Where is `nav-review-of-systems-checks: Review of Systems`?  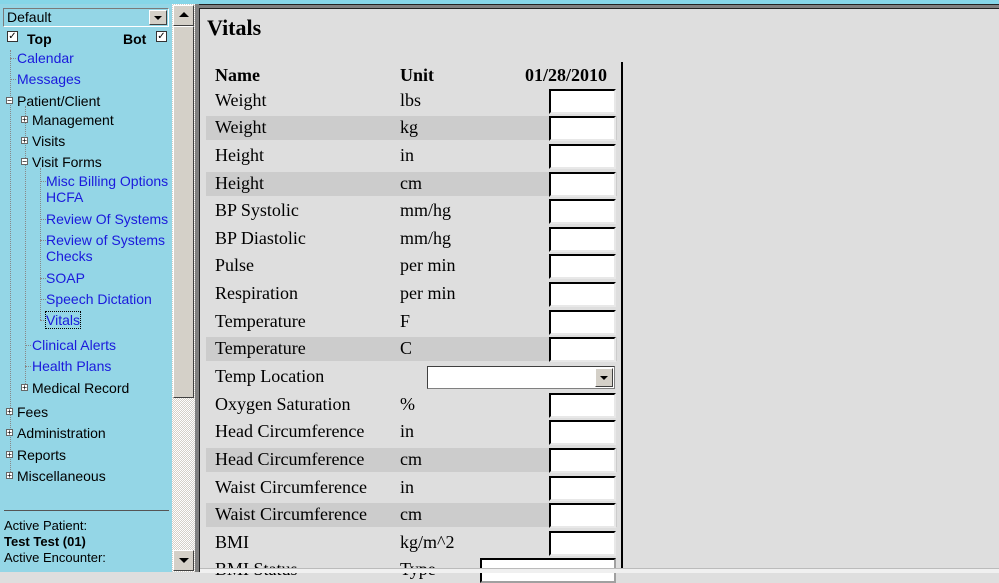 nav-review-of-systems-checks: Review of Systems is located at coordinates (105, 240).